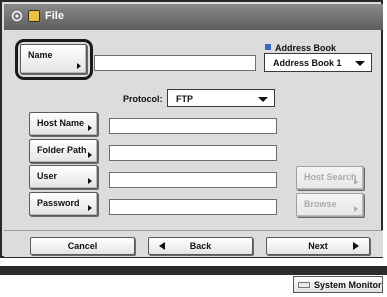 This screenshot has width=387, height=297. I want to click on host-search-button: Host Search, so click(330, 178).